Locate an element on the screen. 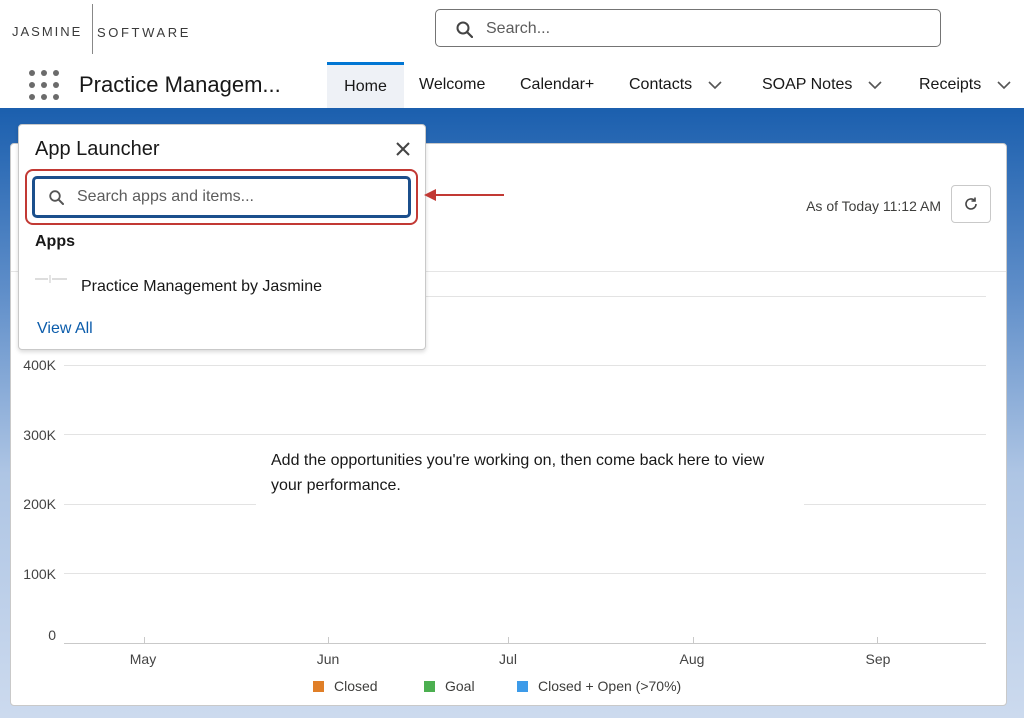 This screenshot has height=718, width=1024. apps-heading: Apps is located at coordinates (55, 241).